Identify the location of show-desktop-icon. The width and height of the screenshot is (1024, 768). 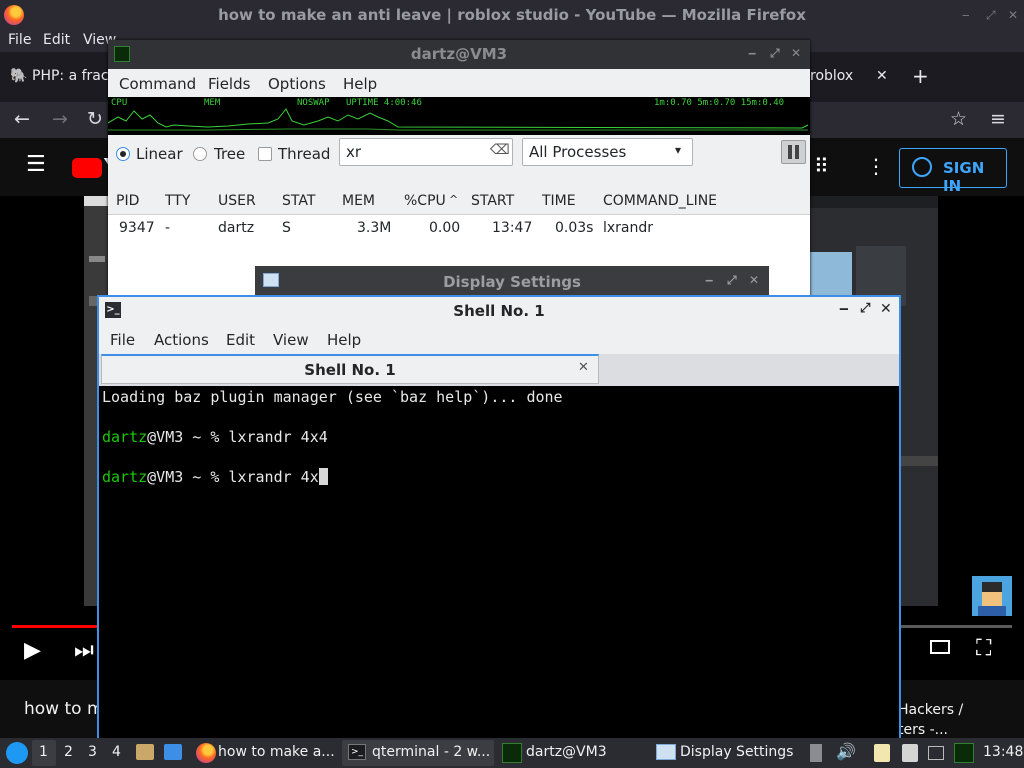
(173, 752).